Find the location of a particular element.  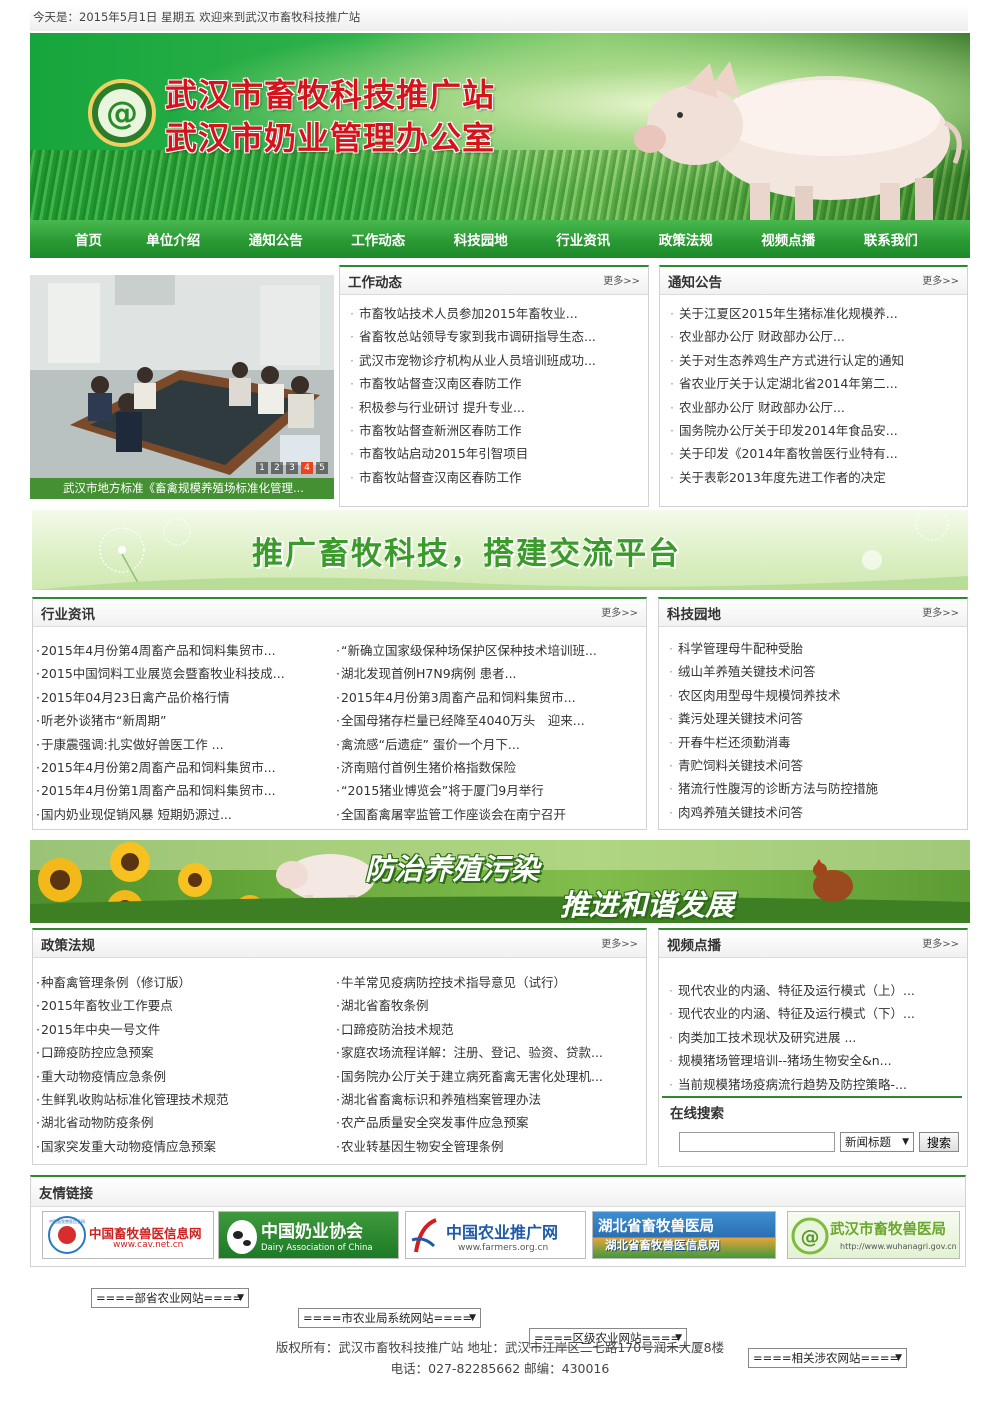

list-item: 农区肉用型母牛规模饲养技术 is located at coordinates (818, 695).